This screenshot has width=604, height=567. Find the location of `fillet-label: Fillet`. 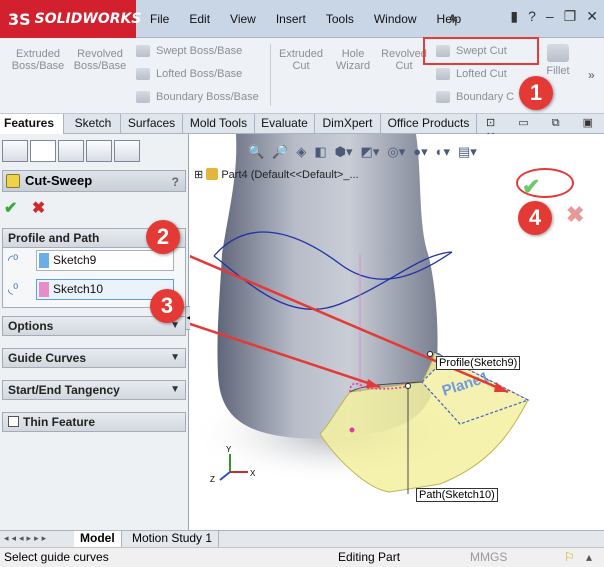

fillet-label: Fillet is located at coordinates (558, 71).